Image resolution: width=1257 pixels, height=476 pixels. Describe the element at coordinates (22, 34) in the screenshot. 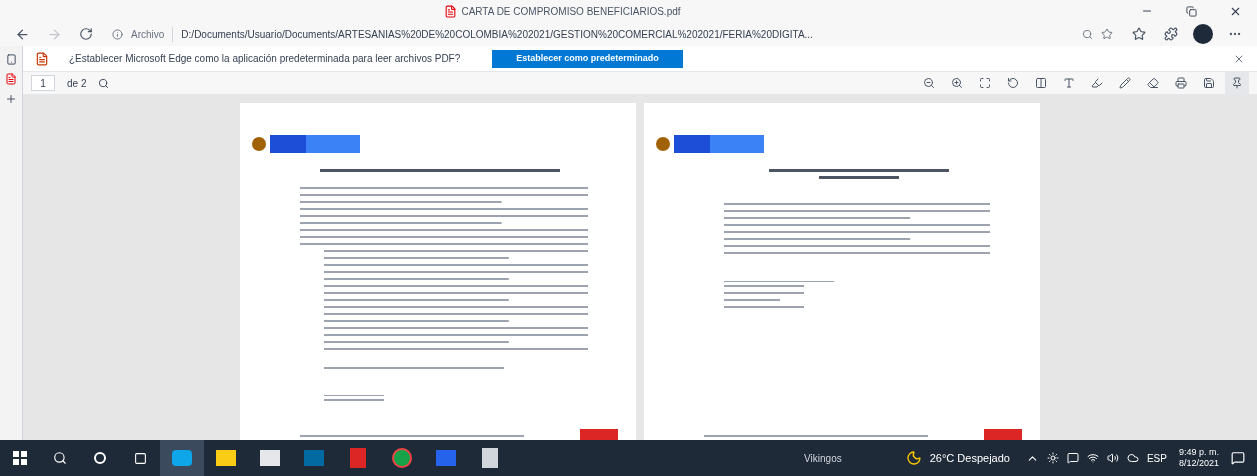

I see `back-icon` at that location.